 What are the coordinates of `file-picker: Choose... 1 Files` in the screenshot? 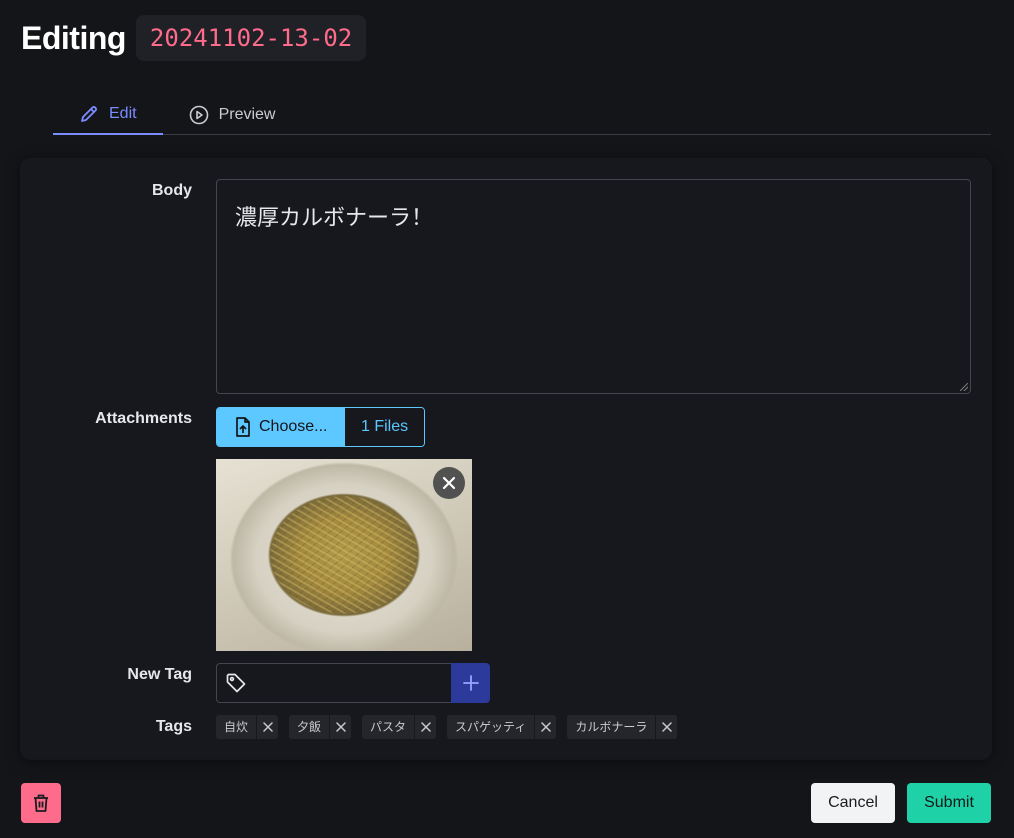 It's located at (321, 427).